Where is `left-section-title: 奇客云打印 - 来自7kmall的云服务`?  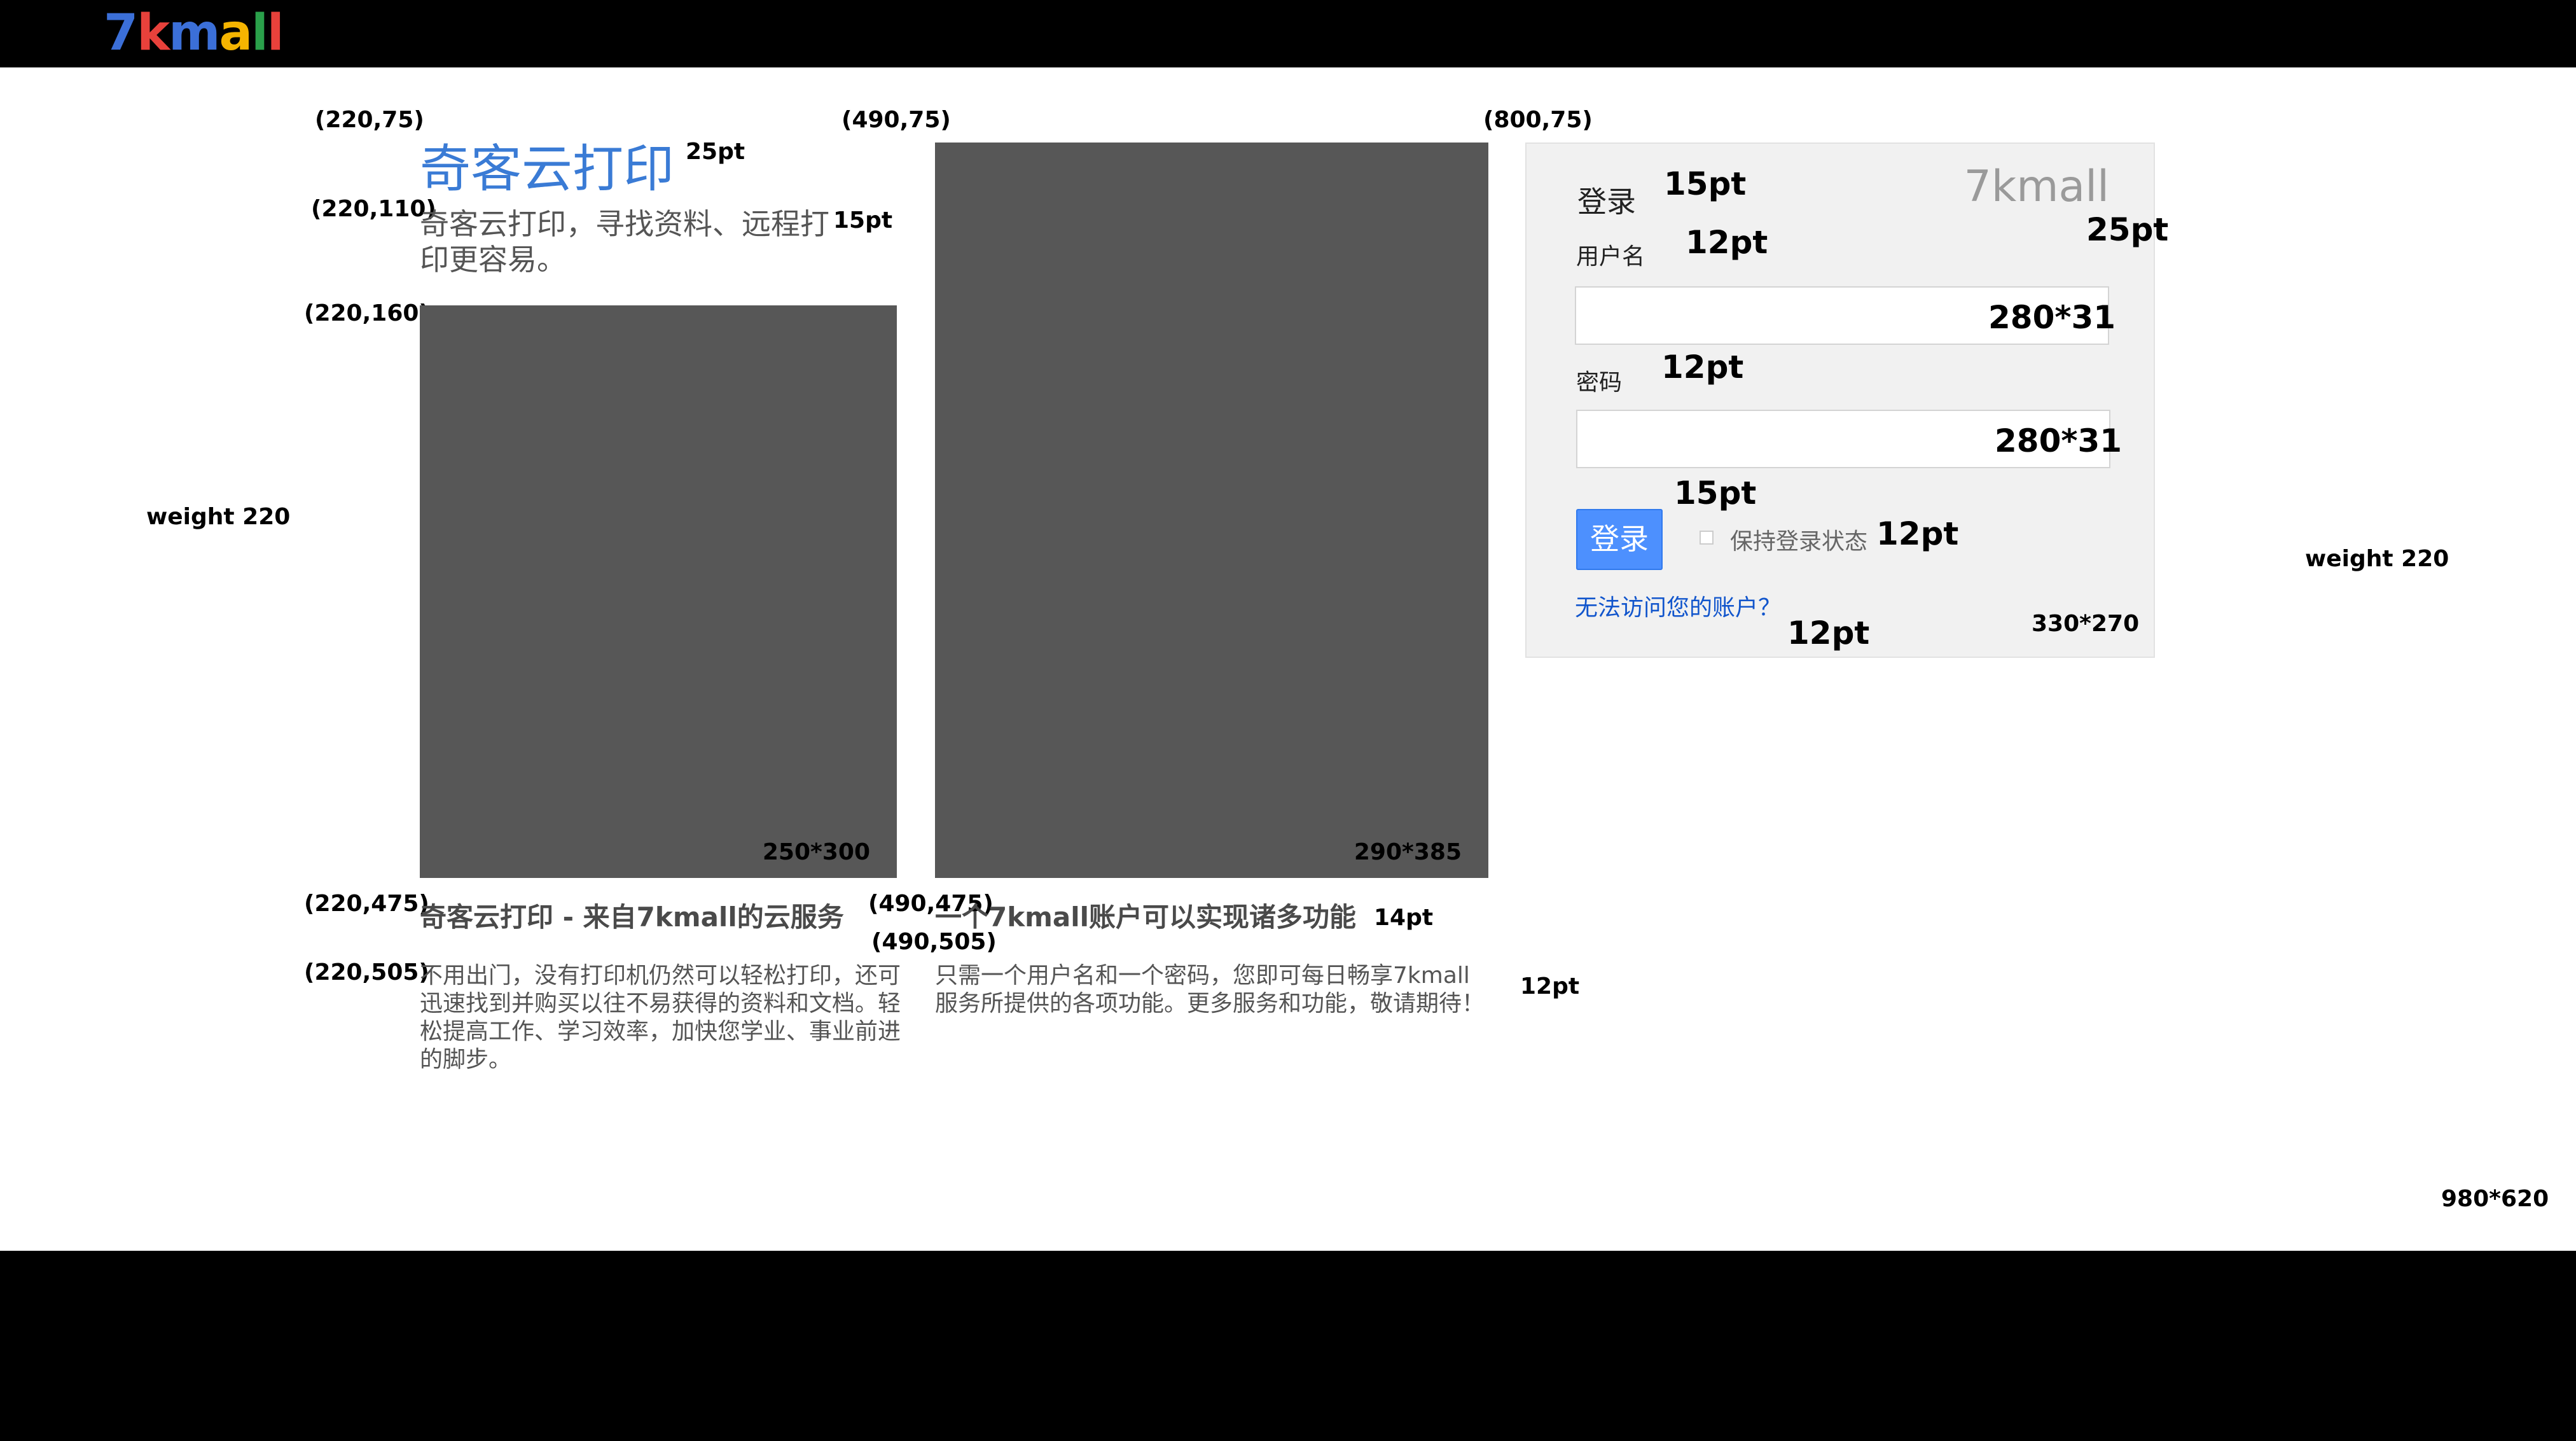
left-section-title: 奇客云打印 - 来自7kmall的云服务 is located at coordinates (632, 917).